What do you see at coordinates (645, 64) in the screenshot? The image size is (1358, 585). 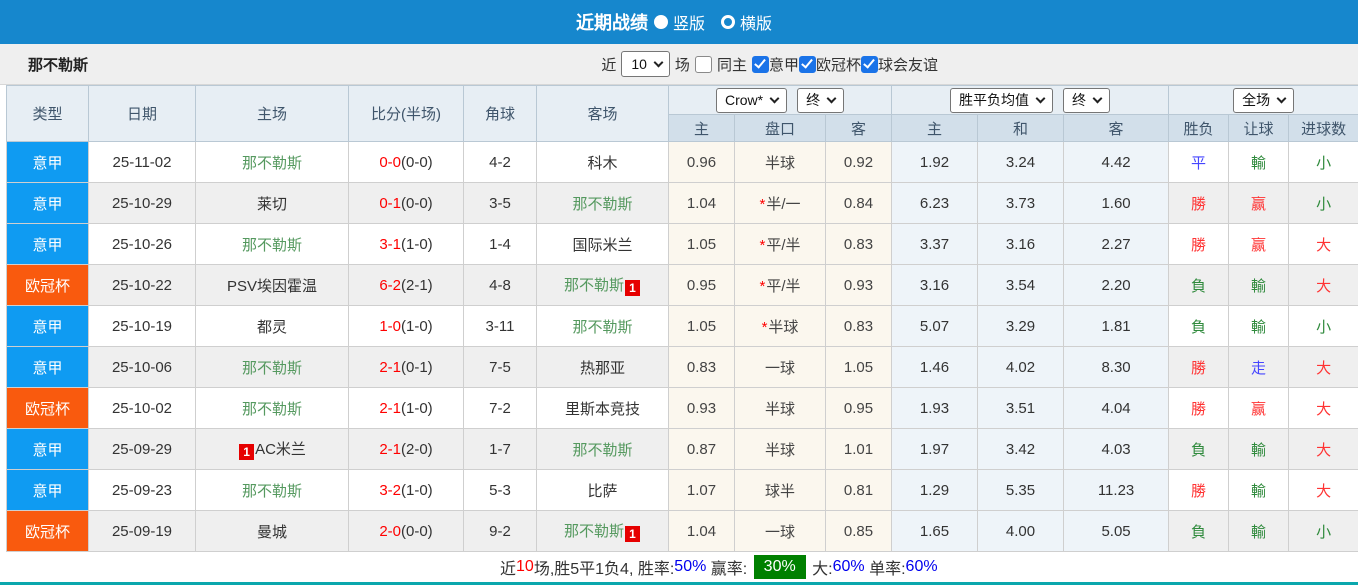 I see `recent-count-select: 10` at bounding box center [645, 64].